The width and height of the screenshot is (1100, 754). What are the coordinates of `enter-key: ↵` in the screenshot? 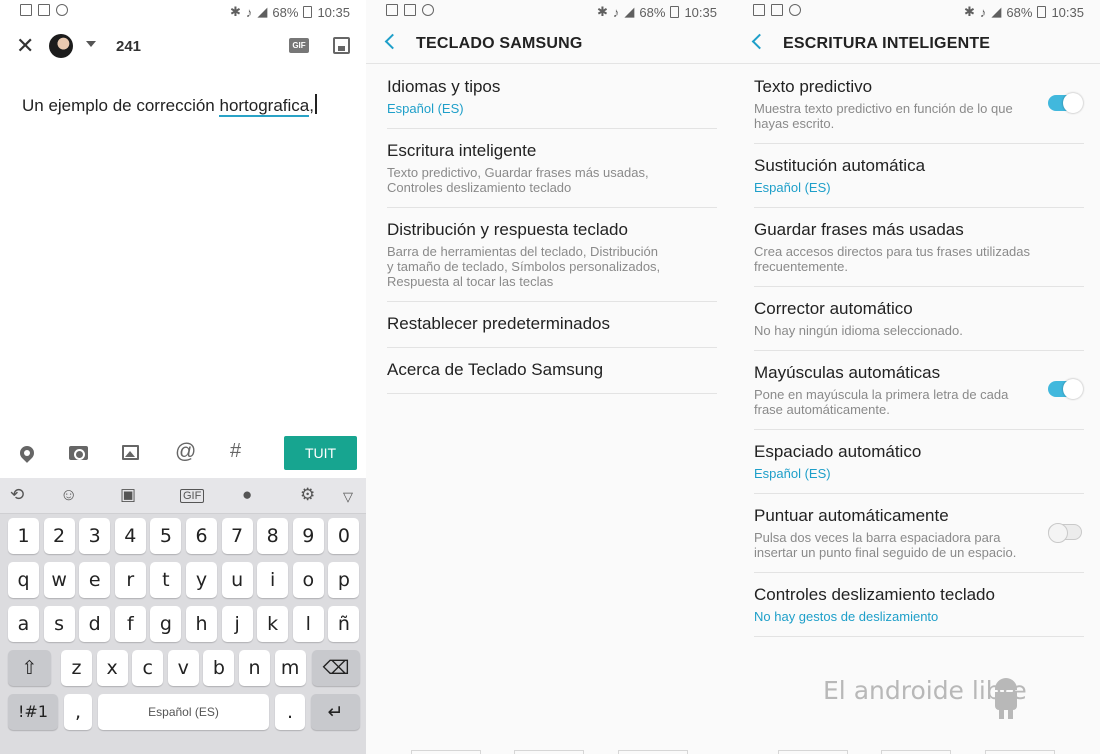 It's located at (335, 712).